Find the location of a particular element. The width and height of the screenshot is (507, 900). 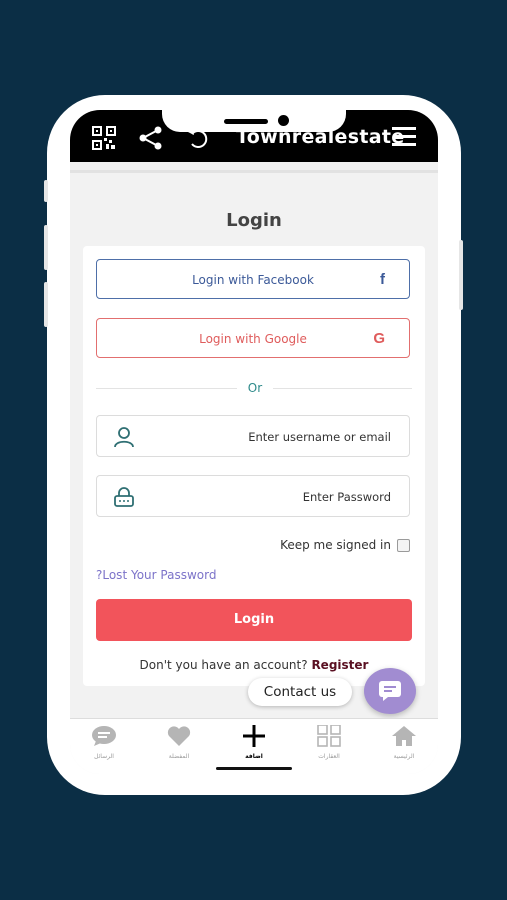

plus-icon is located at coordinates (254, 738).